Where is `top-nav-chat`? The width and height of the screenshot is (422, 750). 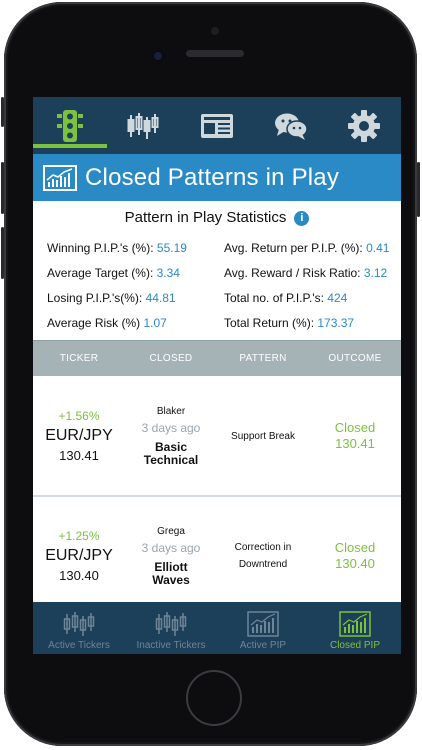 top-nav-chat is located at coordinates (291, 125).